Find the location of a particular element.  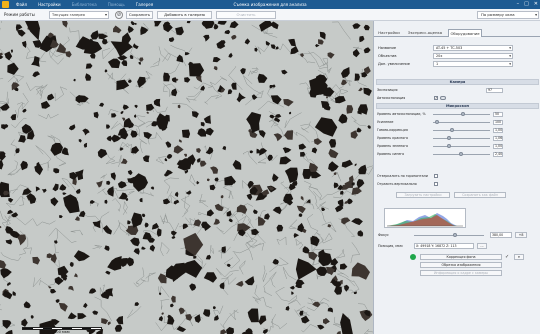

check-icon: ✓ is located at coordinates (508, 257).